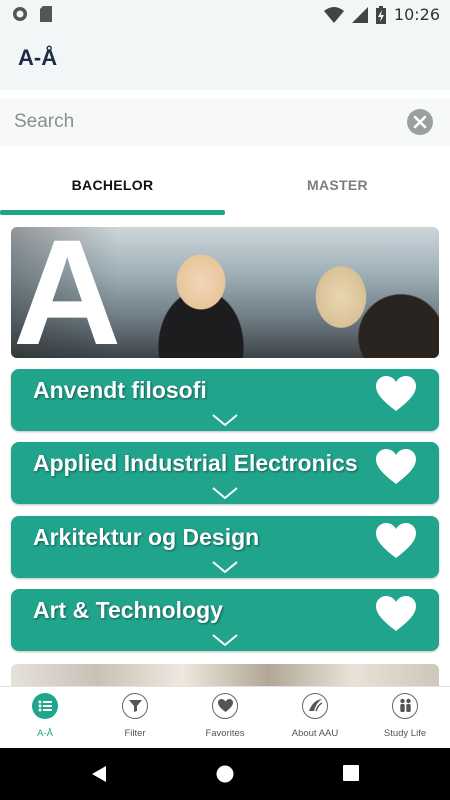 The image size is (450, 800). Describe the element at coordinates (225, 706) in the screenshot. I see `heart-icon` at that location.